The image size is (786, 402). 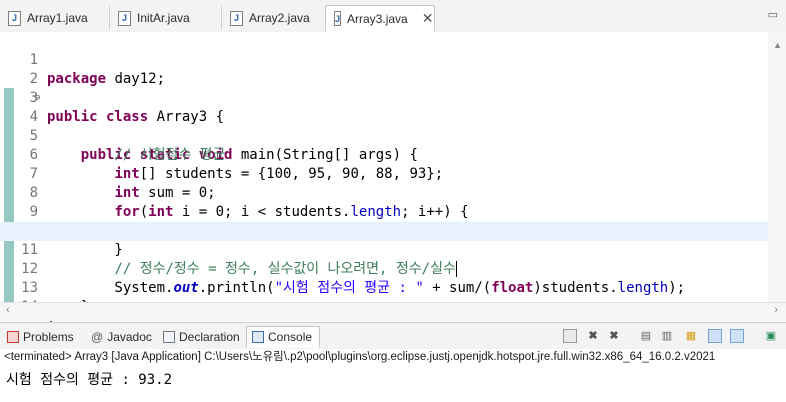 I want to click on tab-array2: J Array2.java, so click(x=276, y=18).